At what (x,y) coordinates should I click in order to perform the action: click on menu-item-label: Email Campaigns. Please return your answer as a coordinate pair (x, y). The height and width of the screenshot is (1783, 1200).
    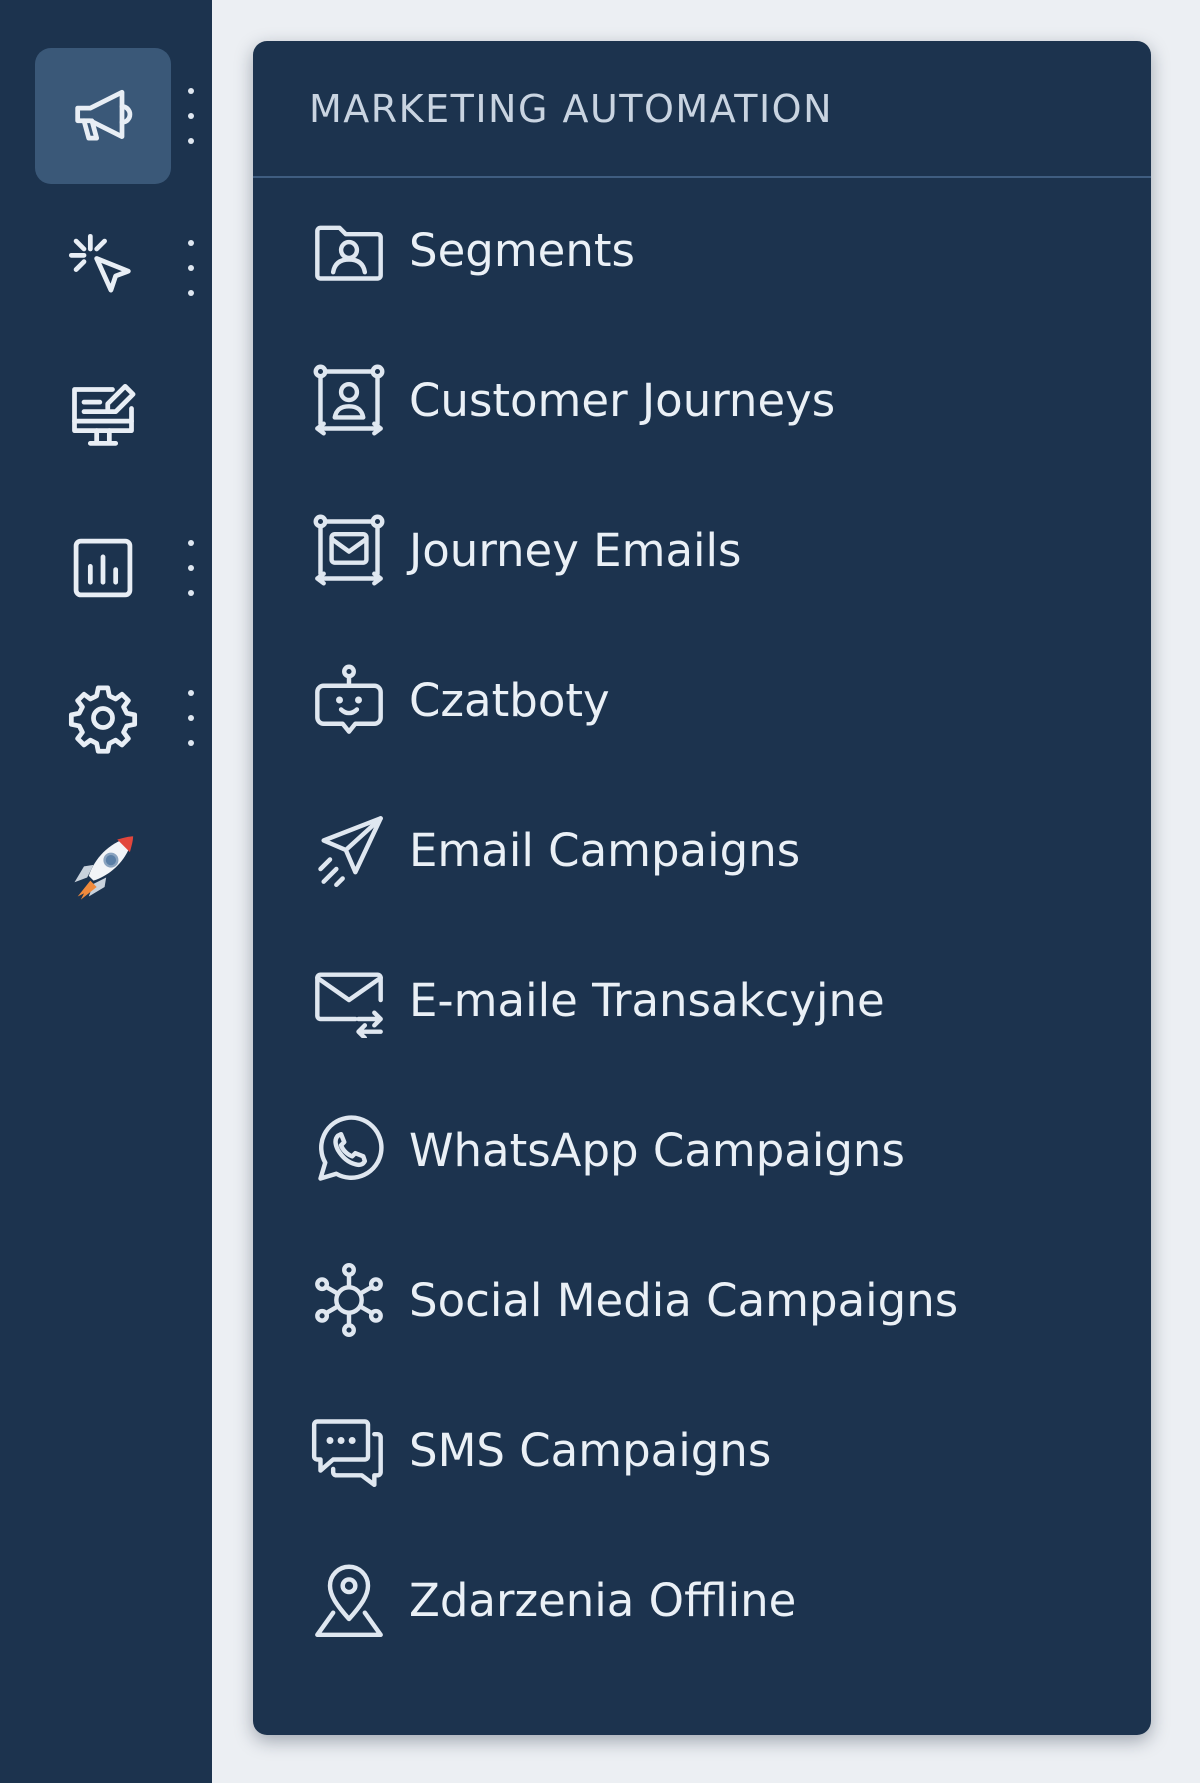
    Looking at the image, I should click on (605, 850).